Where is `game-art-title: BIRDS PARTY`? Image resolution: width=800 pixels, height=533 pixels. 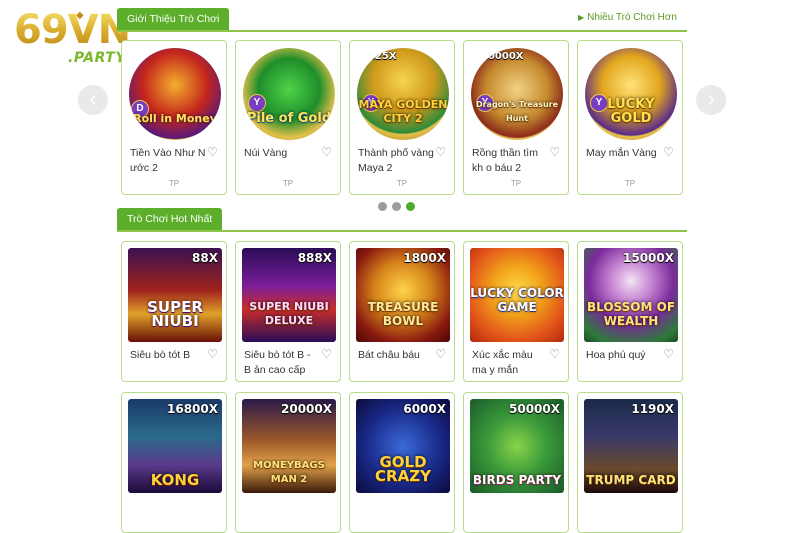 game-art-title: BIRDS PARTY is located at coordinates (517, 480).